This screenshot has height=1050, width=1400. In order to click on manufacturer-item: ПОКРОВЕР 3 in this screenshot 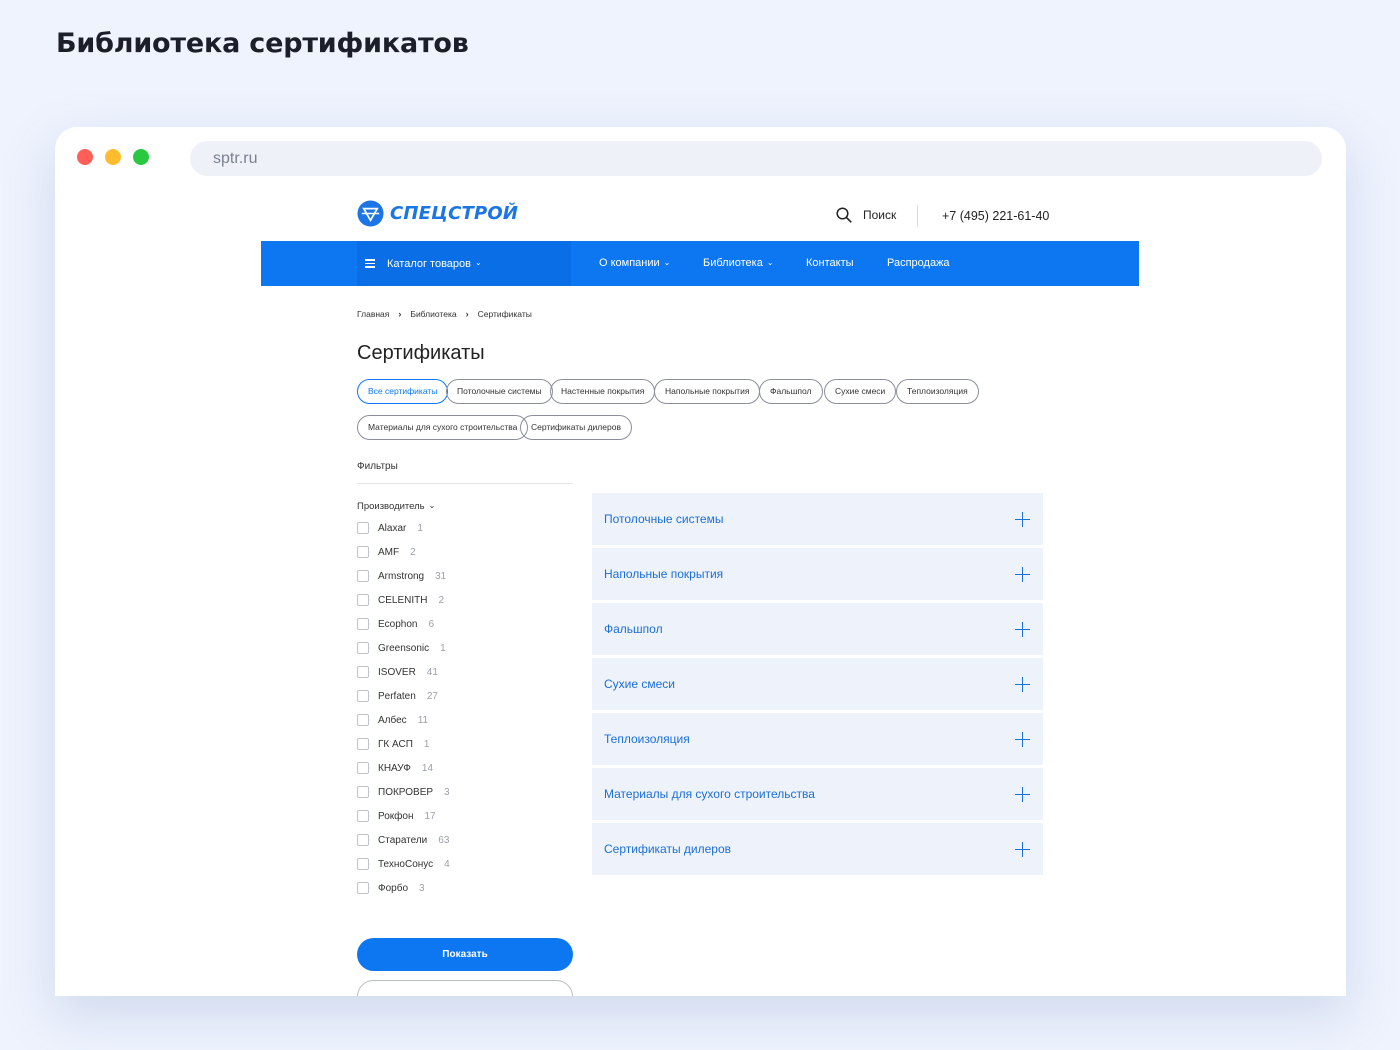, I will do `click(403, 792)`.